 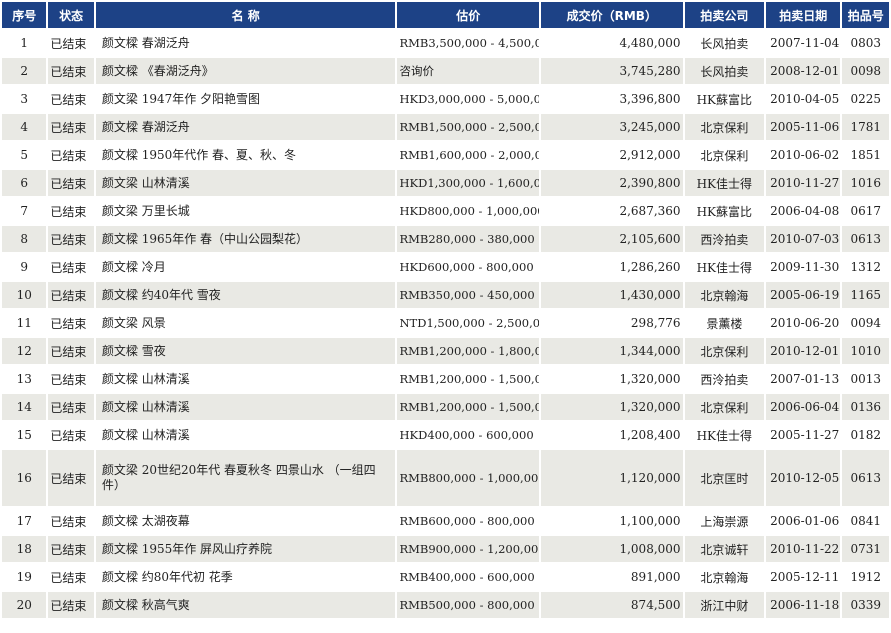 I want to click on row-artwork-name: 颜文樑 1965年作 春（中山公园梨花）, so click(x=245, y=239).